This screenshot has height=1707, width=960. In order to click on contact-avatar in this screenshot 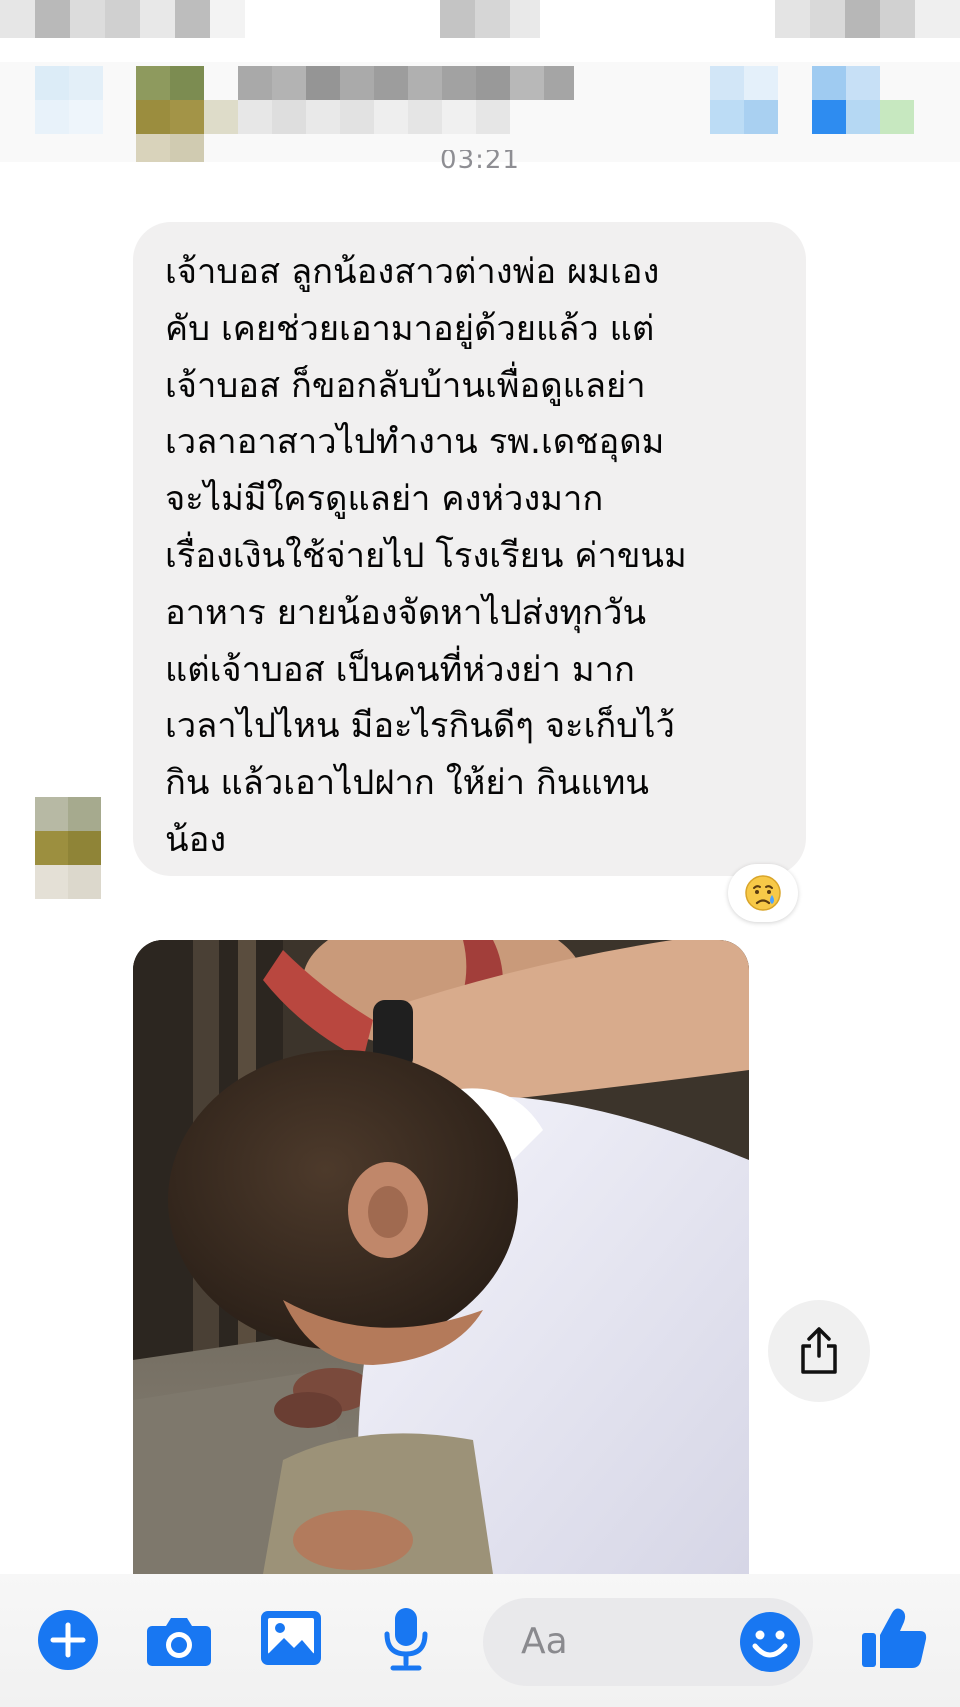, I will do `click(153, 83)`.